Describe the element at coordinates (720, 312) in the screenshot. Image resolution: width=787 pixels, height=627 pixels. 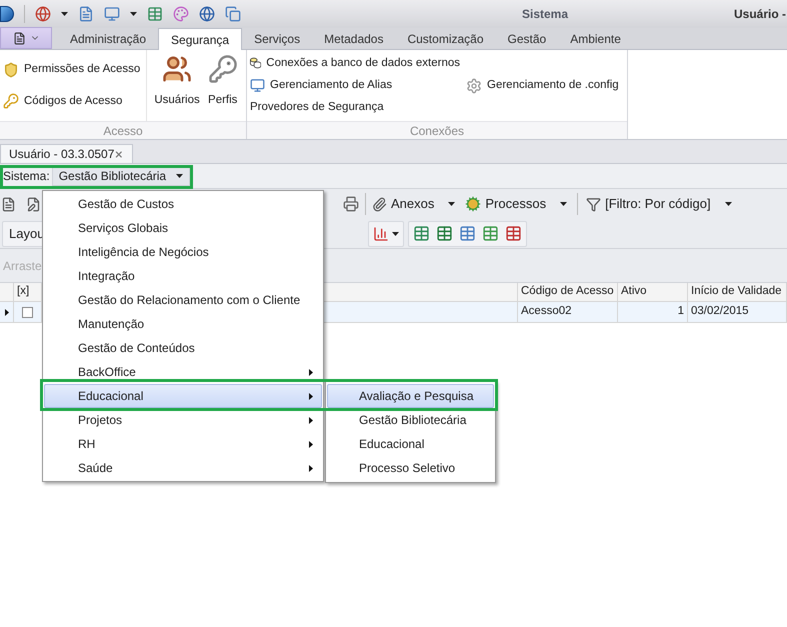
I see `table-cell-text: 03/02/2015` at that location.